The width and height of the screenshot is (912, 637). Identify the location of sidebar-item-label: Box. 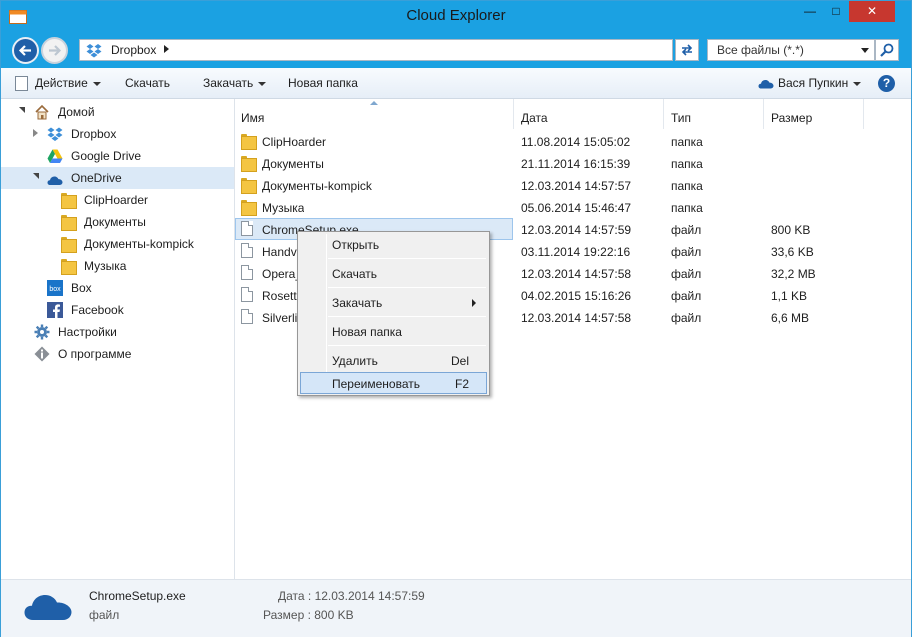
(81, 288).